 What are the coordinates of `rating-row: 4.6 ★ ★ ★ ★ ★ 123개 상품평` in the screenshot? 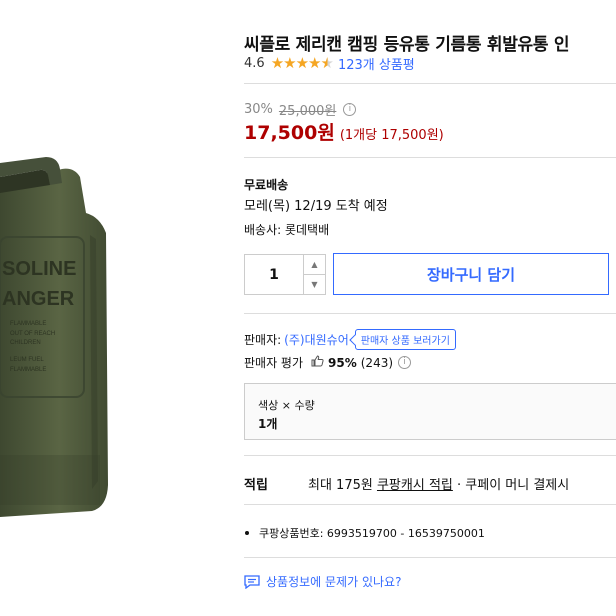 It's located at (329, 64).